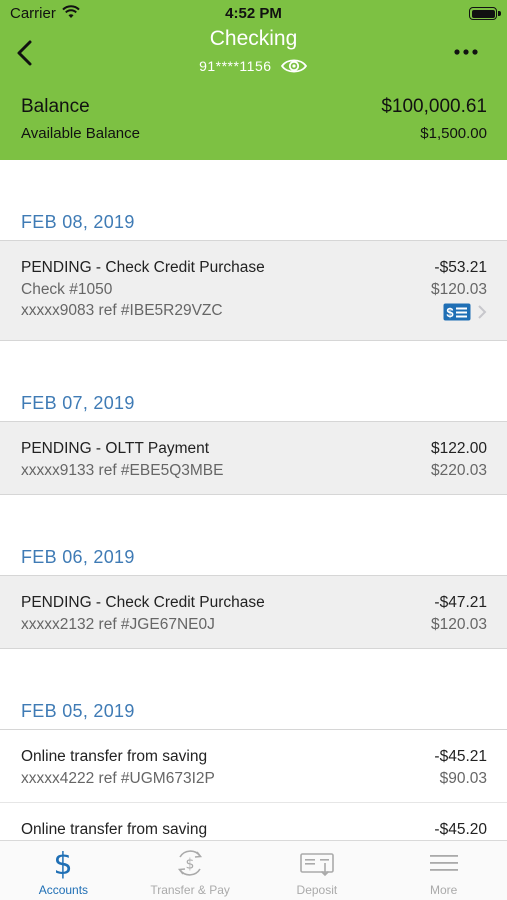  I want to click on more-options-button, so click(466, 52).